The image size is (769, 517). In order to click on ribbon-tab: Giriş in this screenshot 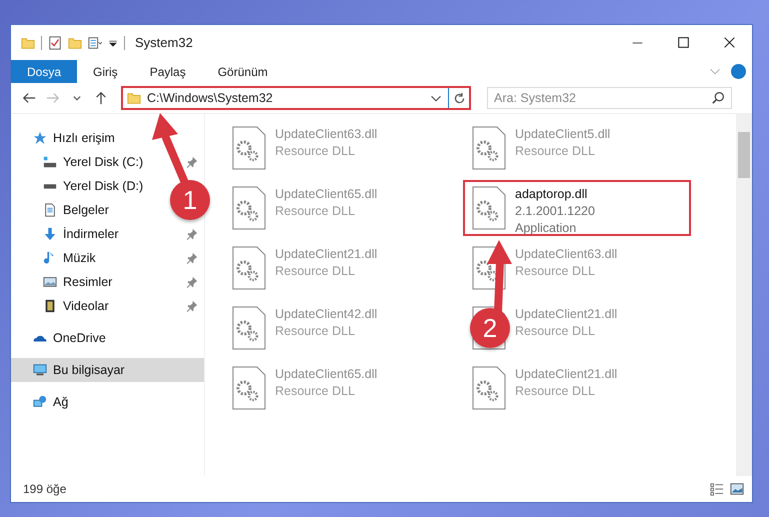, I will do `click(105, 71)`.